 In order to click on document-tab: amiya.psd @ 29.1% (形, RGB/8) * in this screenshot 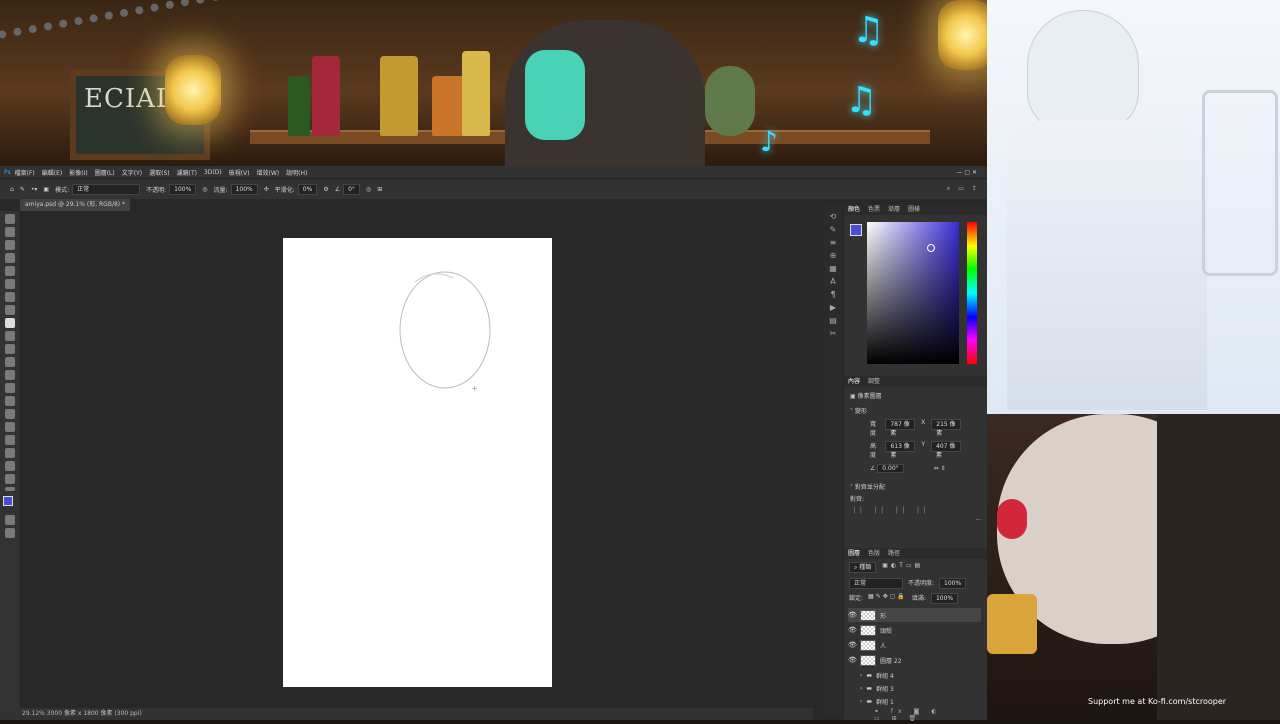, I will do `click(75, 205)`.